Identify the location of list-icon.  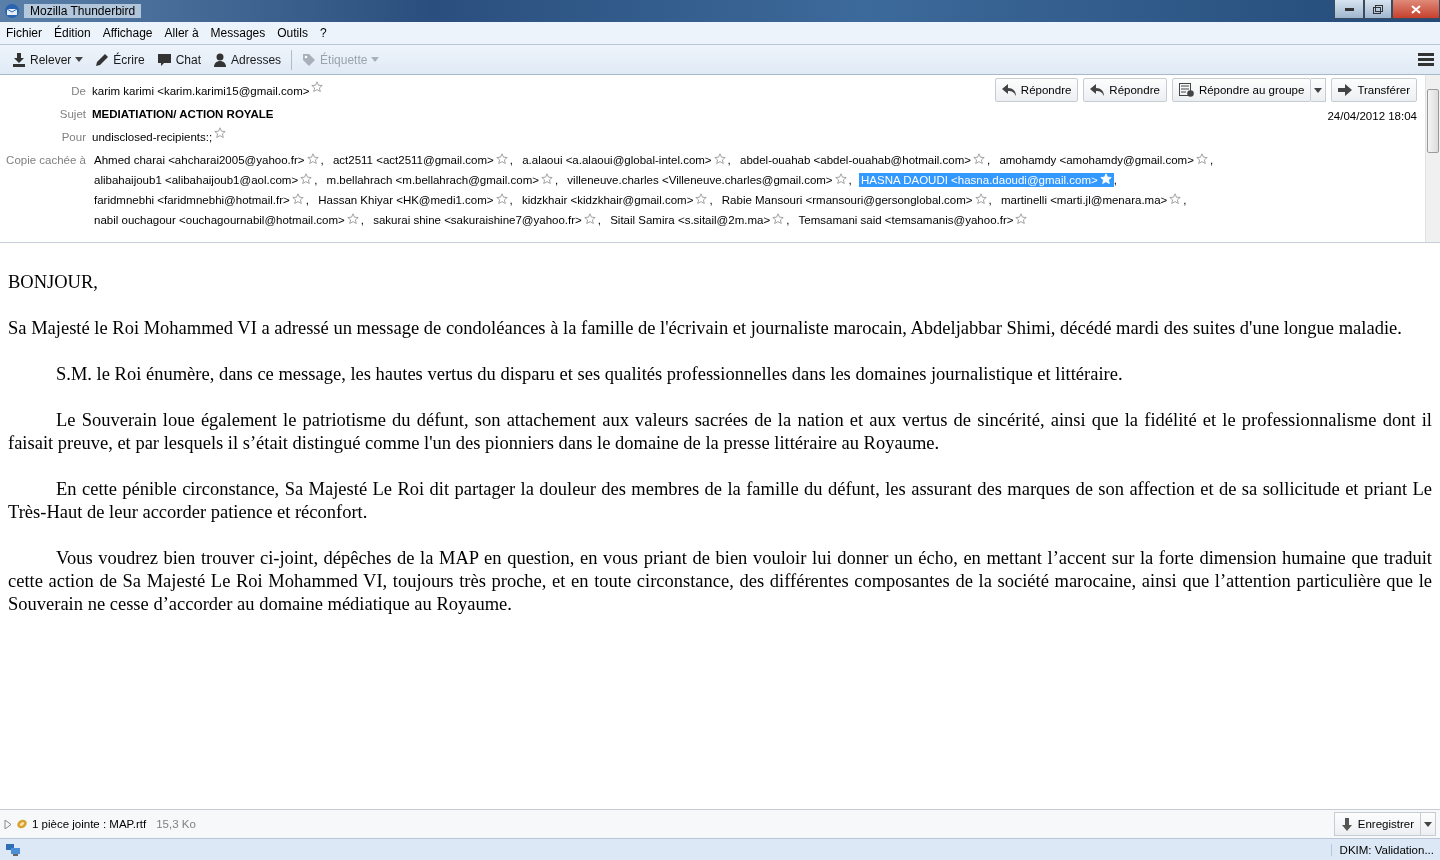
(1186, 90).